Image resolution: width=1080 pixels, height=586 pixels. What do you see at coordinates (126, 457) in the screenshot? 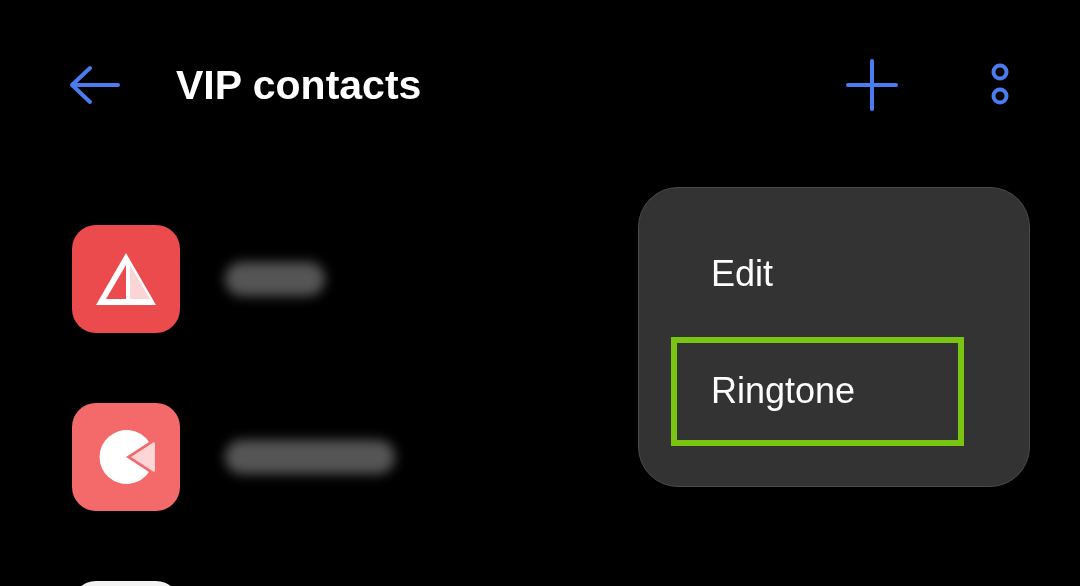
I see `pie-icon` at bounding box center [126, 457].